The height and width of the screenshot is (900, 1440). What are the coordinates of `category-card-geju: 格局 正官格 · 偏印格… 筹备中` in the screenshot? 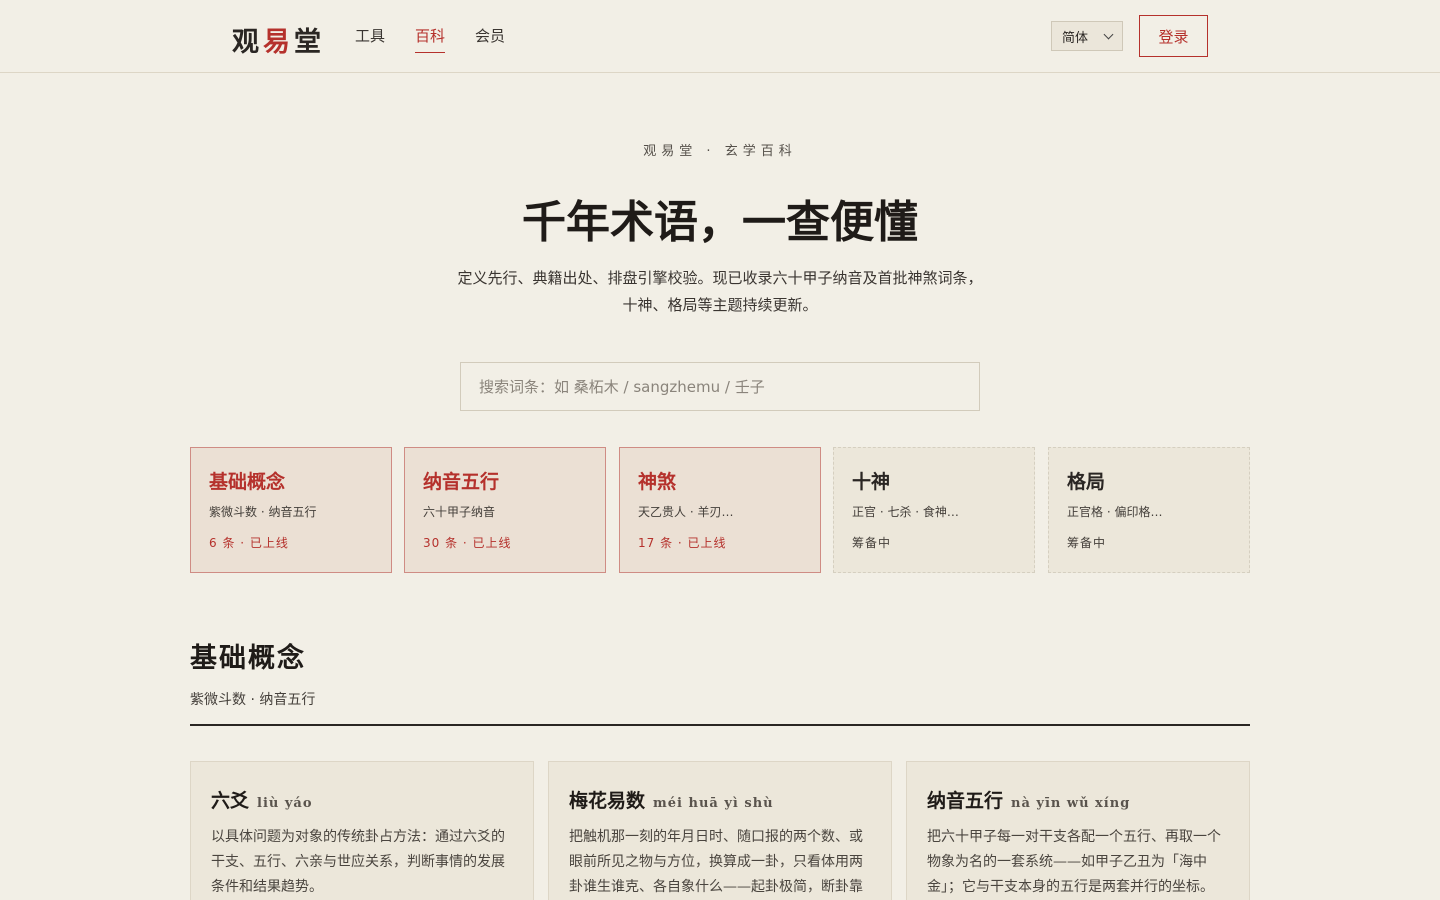 It's located at (1149, 510).